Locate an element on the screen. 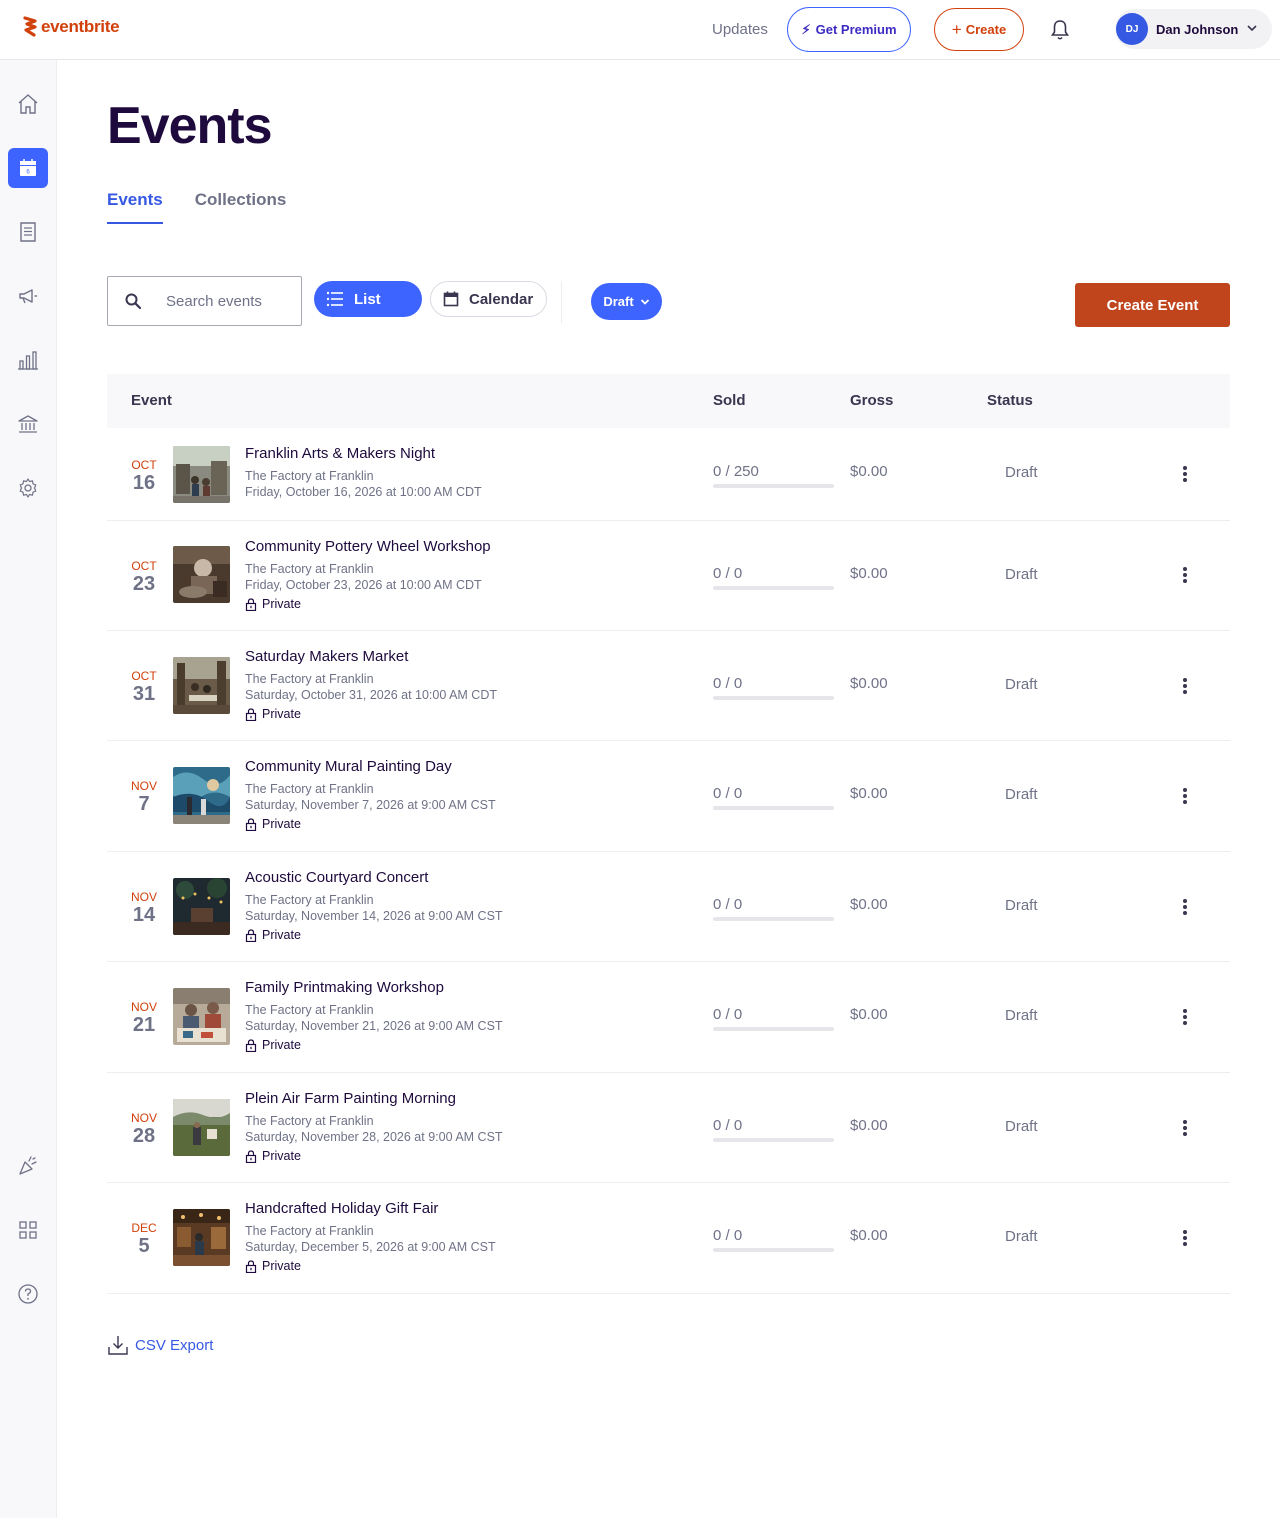 This screenshot has width=1280, height=1518. csv-export-link: CSV Export is located at coordinates (160, 1345).